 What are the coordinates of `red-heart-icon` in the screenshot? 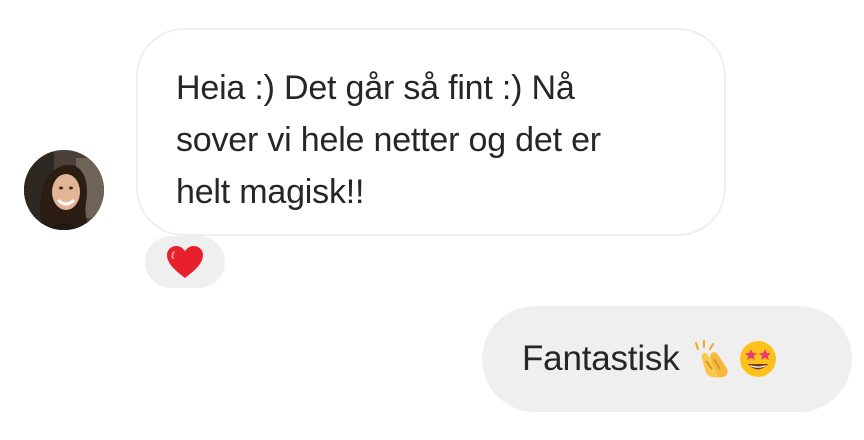 It's located at (185, 262).